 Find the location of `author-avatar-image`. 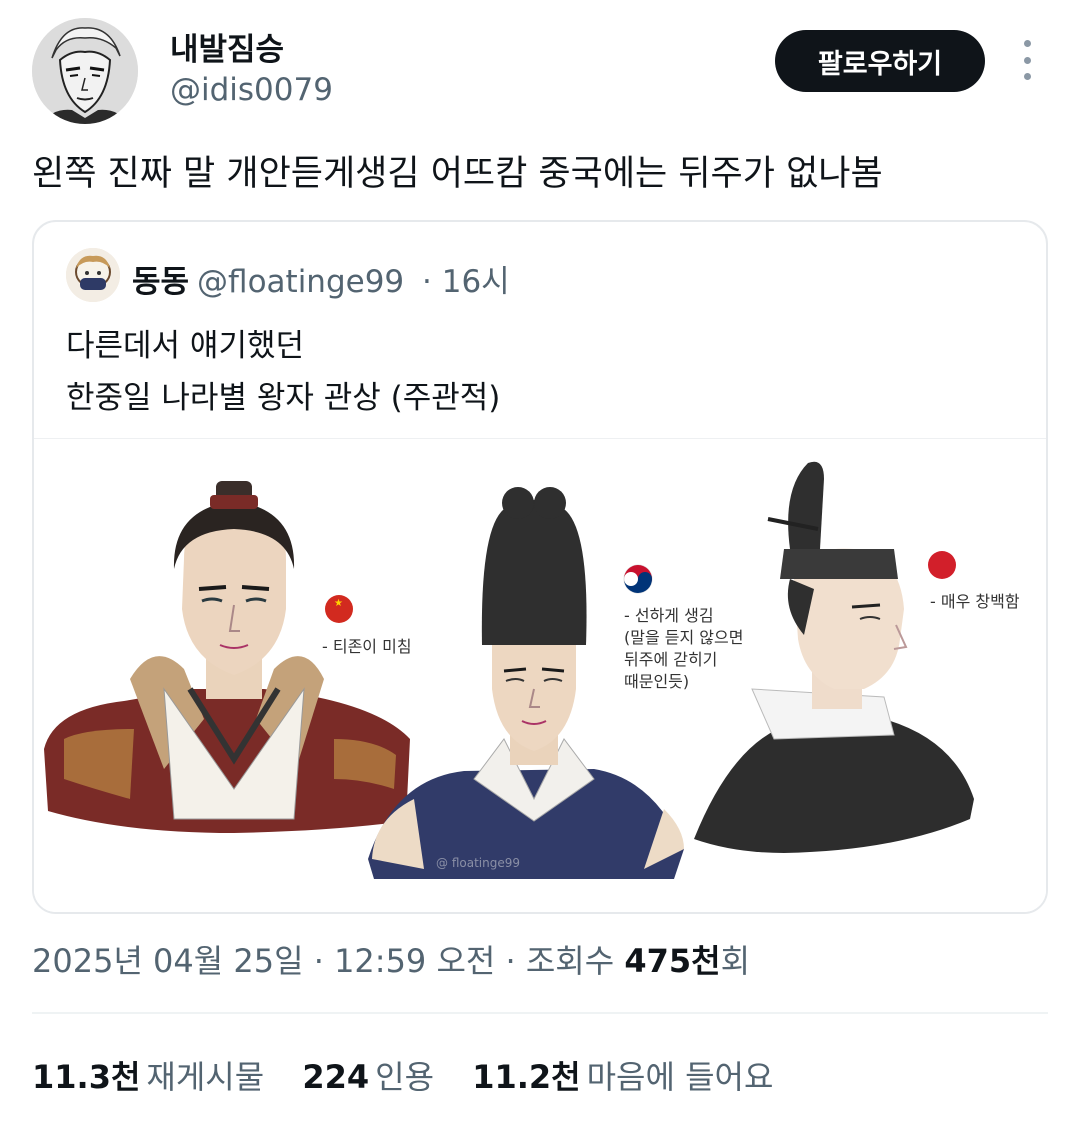

author-avatar-image is located at coordinates (85, 71).